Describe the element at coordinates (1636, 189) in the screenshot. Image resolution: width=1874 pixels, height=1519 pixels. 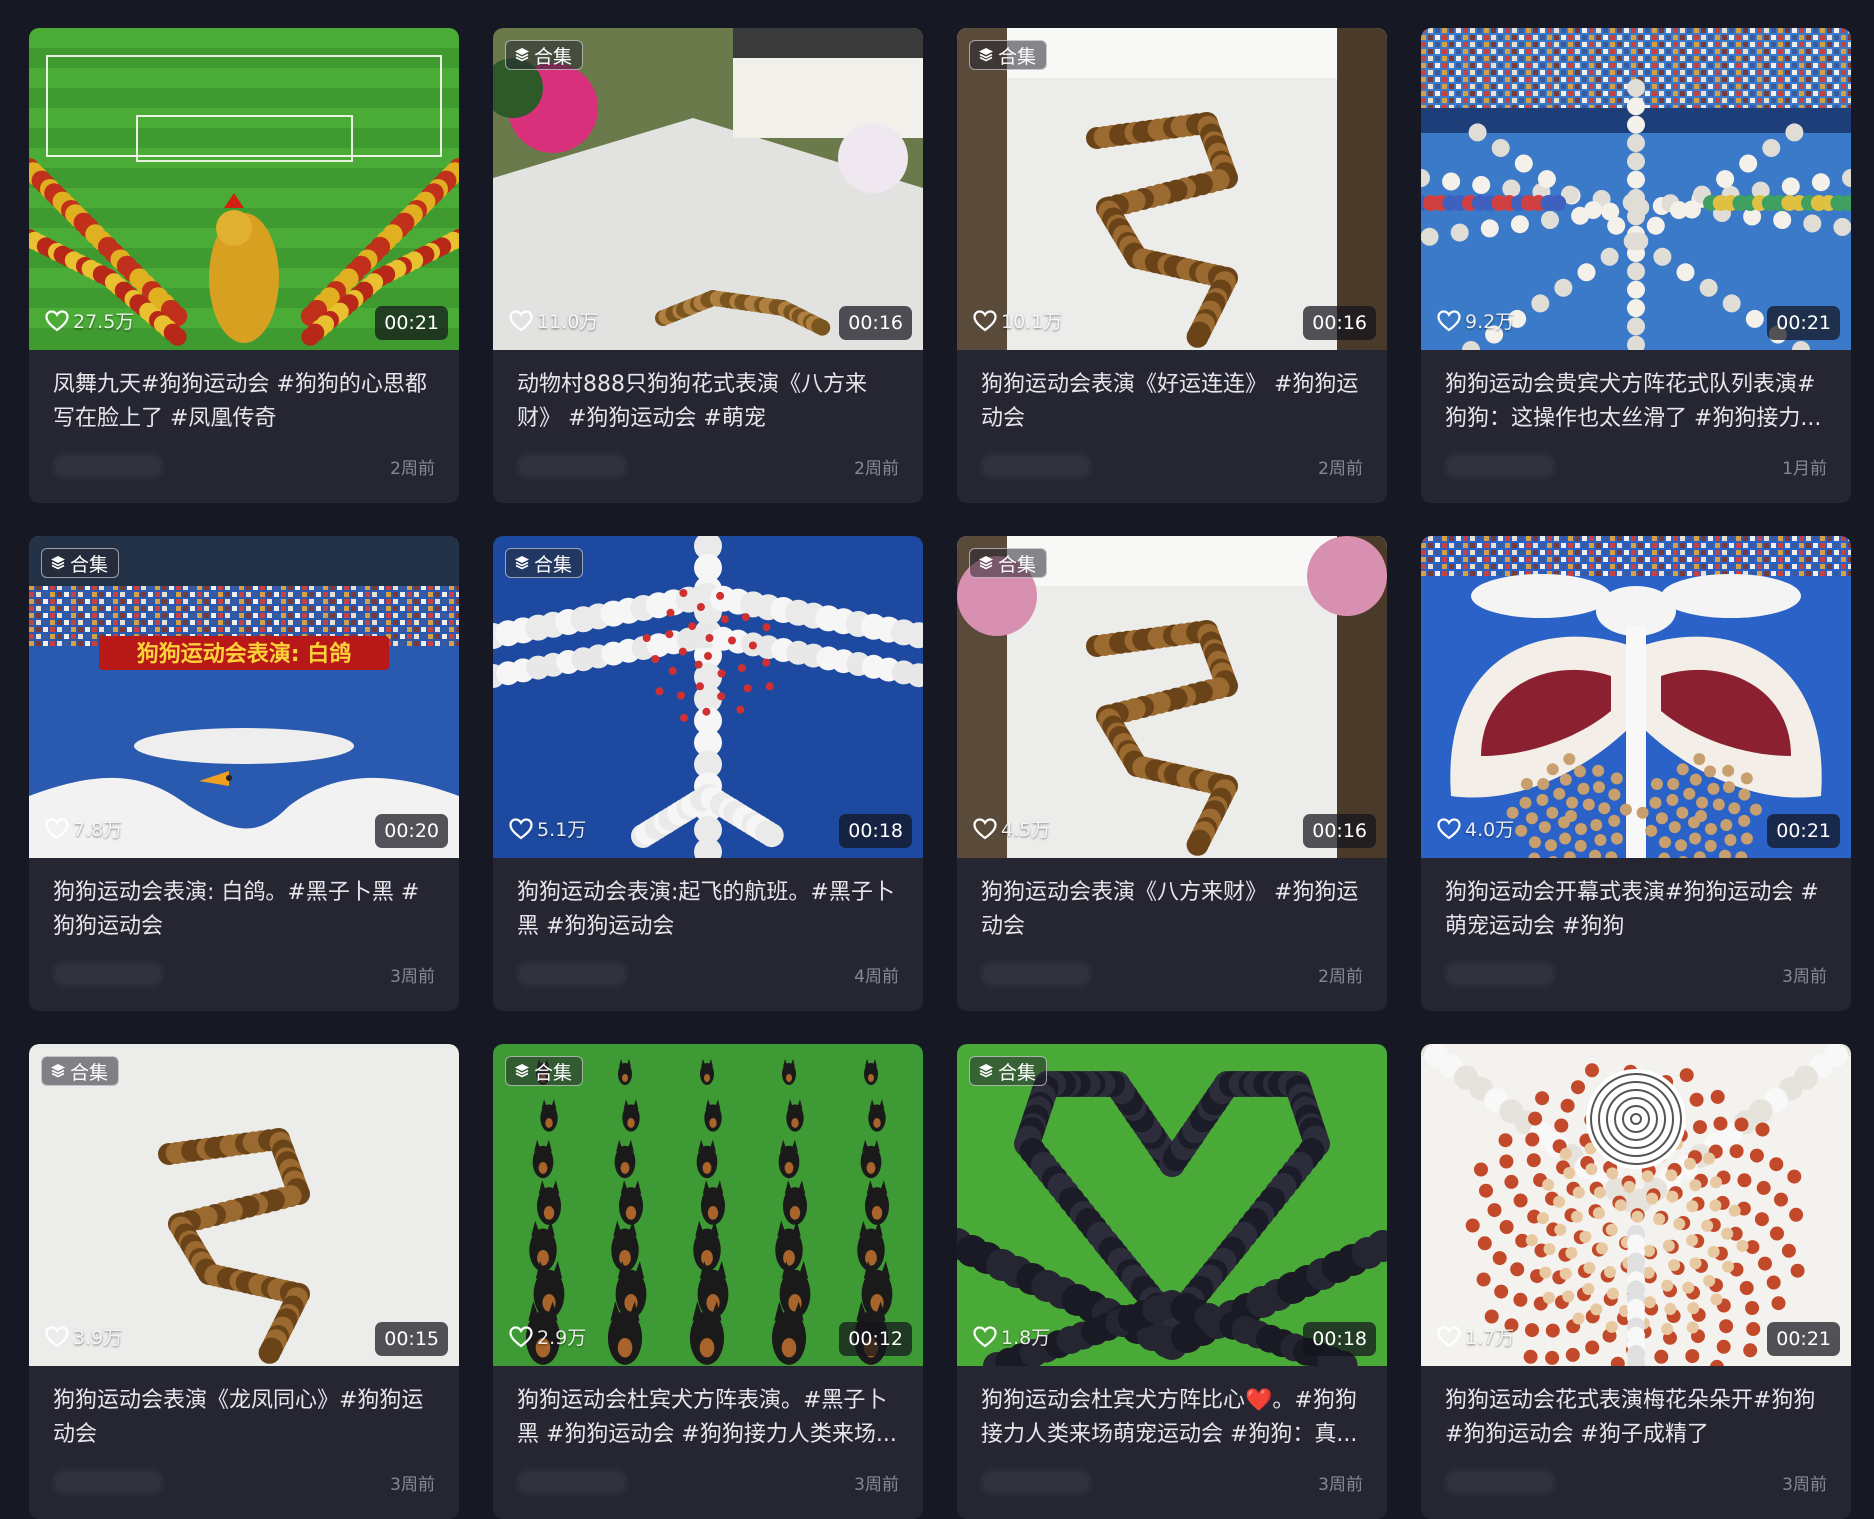
I see `video-thumbnail: 9.2万 00:21` at that location.